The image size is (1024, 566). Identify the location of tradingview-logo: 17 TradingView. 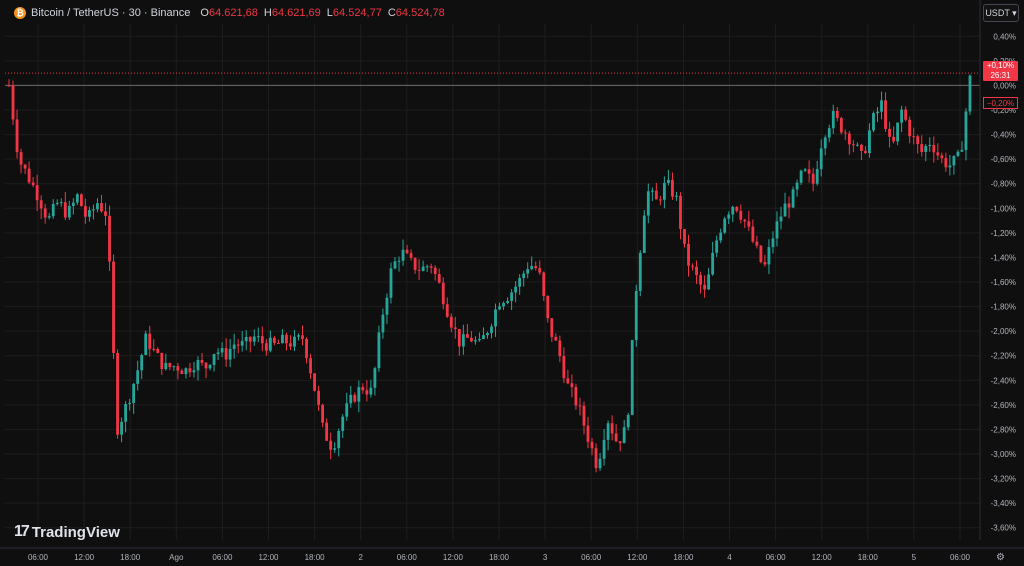
(67, 532).